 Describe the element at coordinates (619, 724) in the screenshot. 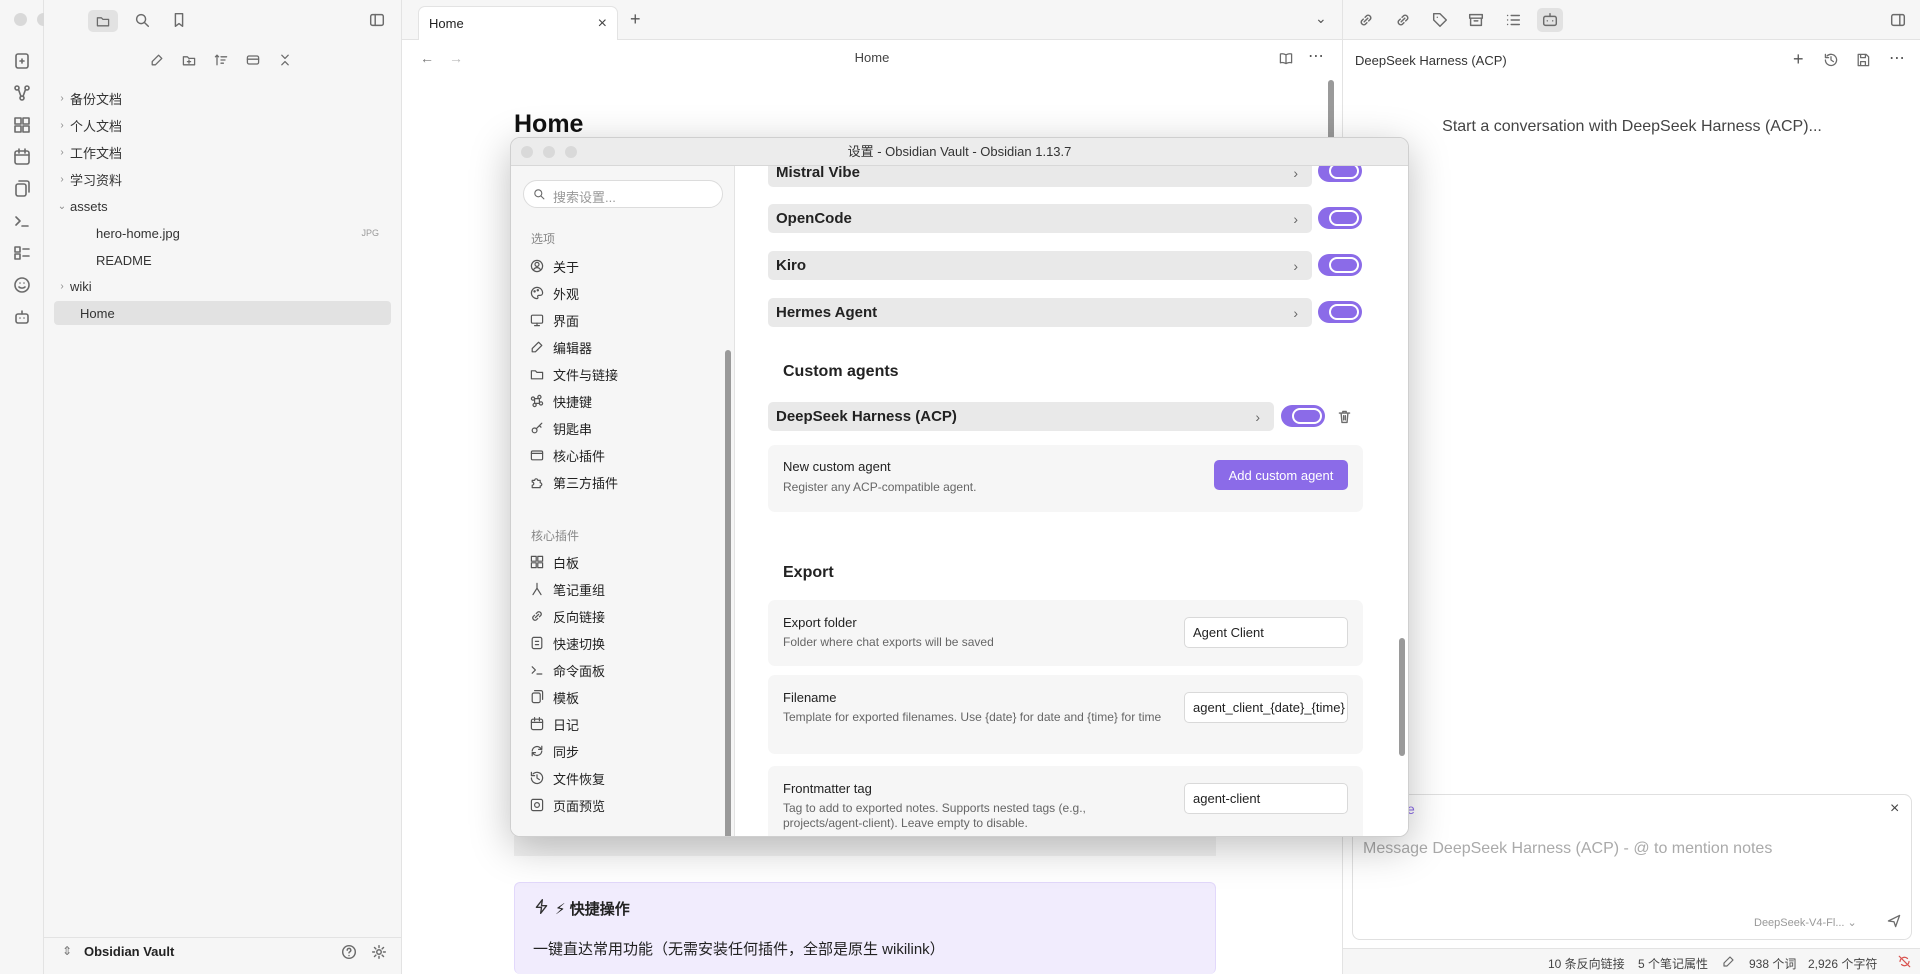

I see `nav-item-daily-notes: 日记` at that location.